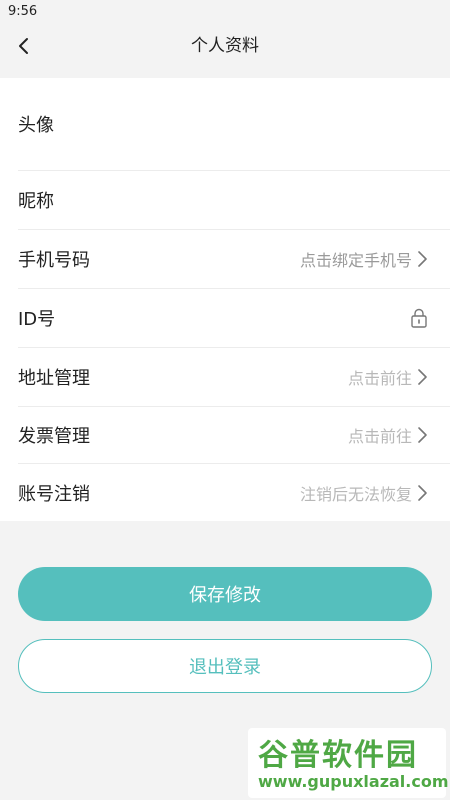 This screenshot has height=800, width=450. Describe the element at coordinates (225, 200) in the screenshot. I see `nickname-row: 昵称` at that location.